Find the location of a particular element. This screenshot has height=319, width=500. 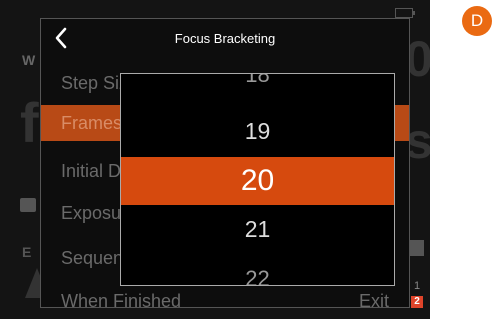

bg-exposure-comp-icon is located at coordinates (416, 248).